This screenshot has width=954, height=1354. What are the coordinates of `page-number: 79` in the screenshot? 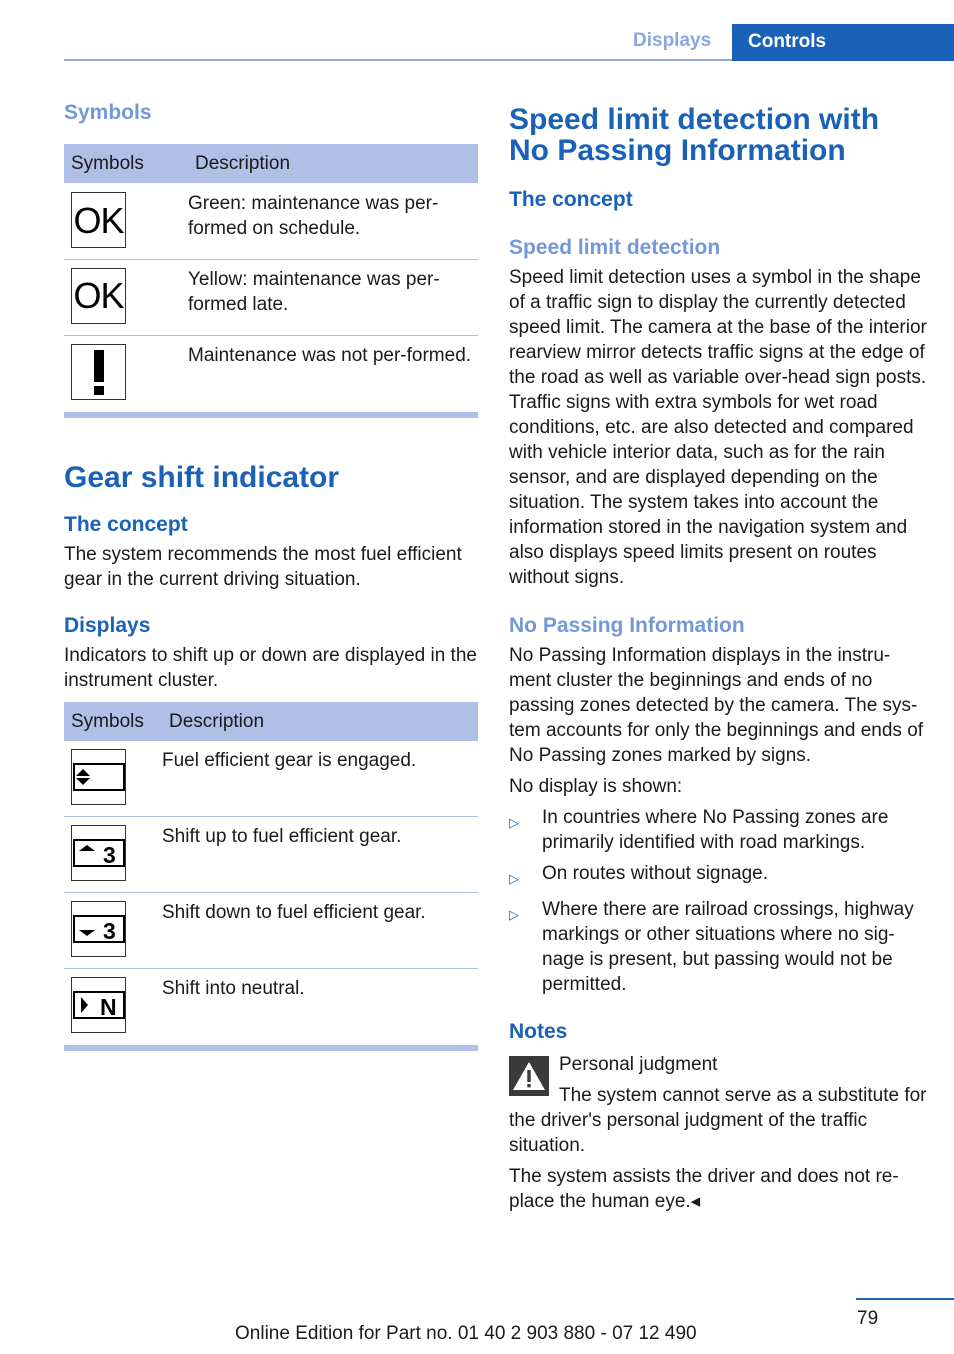 It's located at (868, 1318).